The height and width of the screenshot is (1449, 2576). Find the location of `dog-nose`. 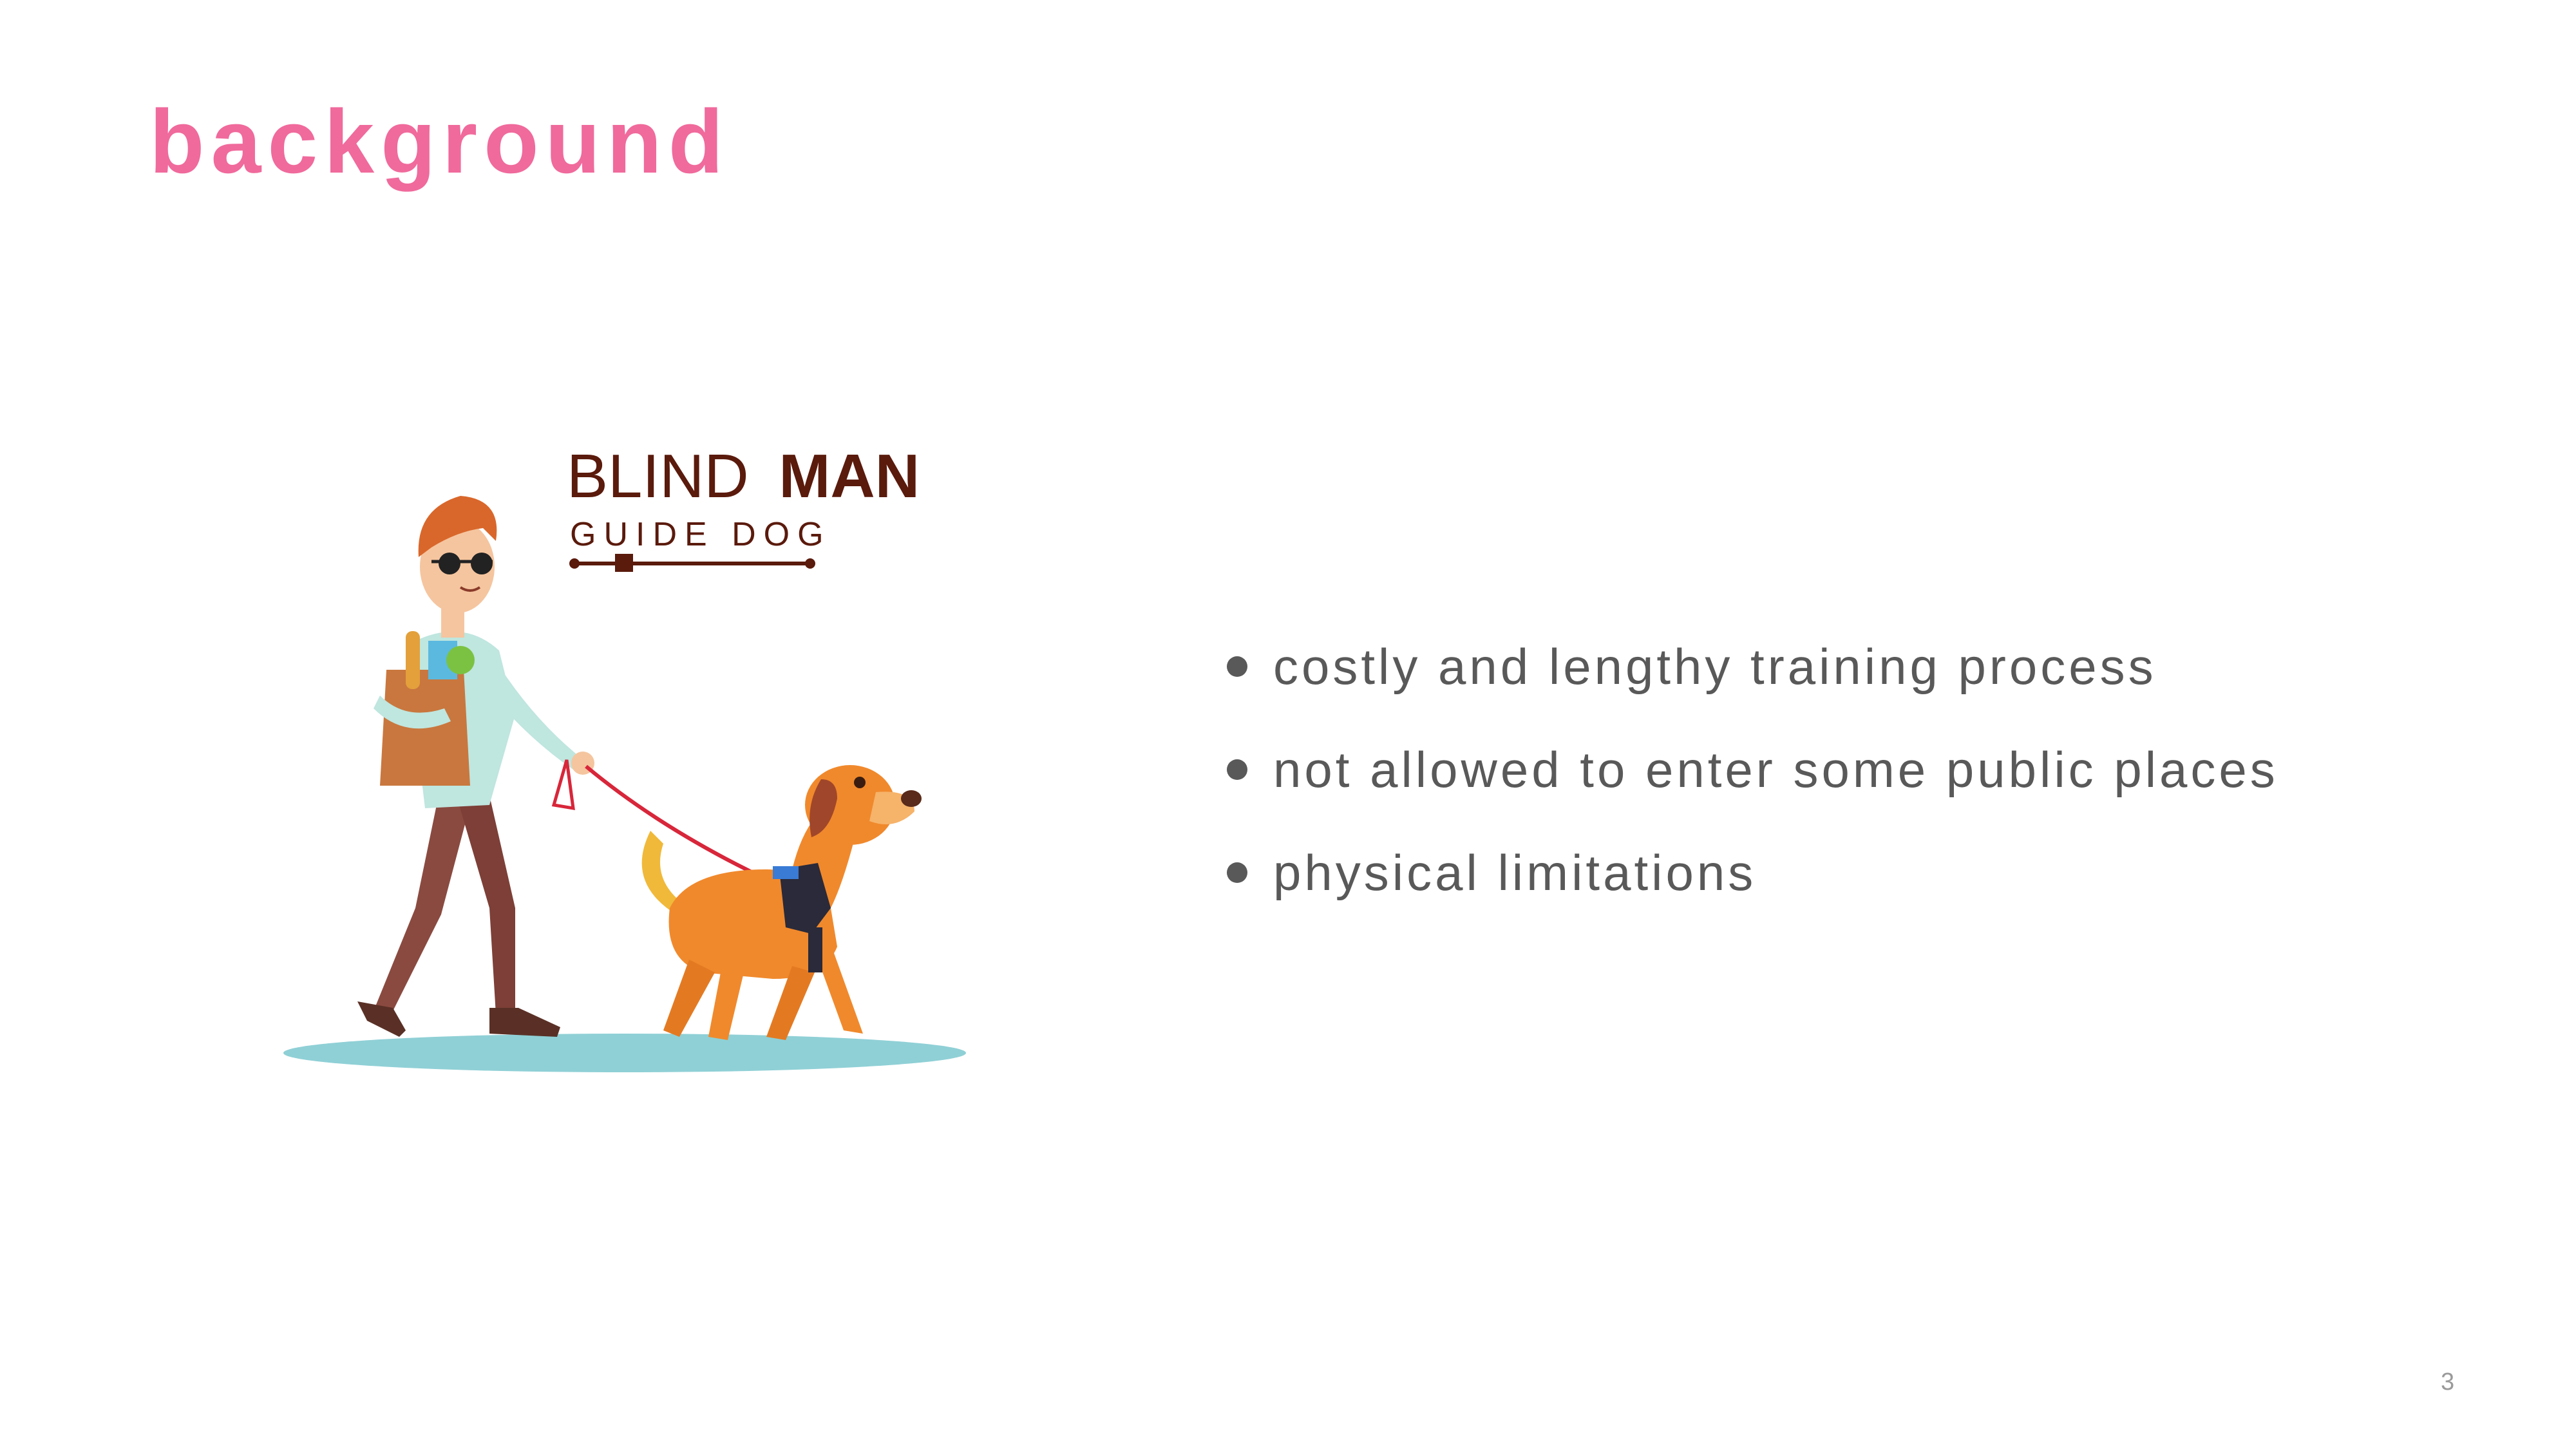

dog-nose is located at coordinates (911, 798).